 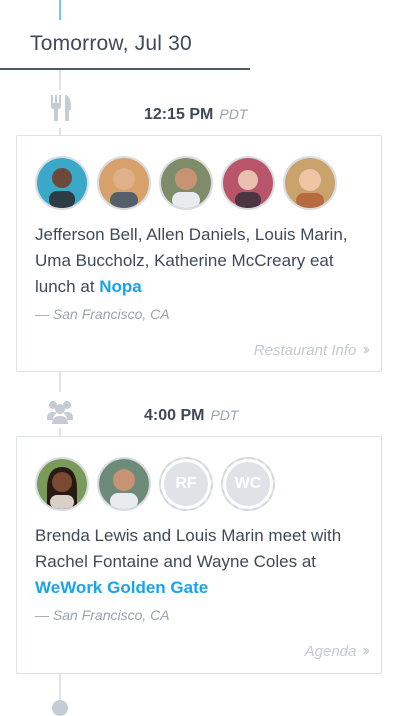 I want to click on venue-link: Nopa, so click(x=120, y=286).